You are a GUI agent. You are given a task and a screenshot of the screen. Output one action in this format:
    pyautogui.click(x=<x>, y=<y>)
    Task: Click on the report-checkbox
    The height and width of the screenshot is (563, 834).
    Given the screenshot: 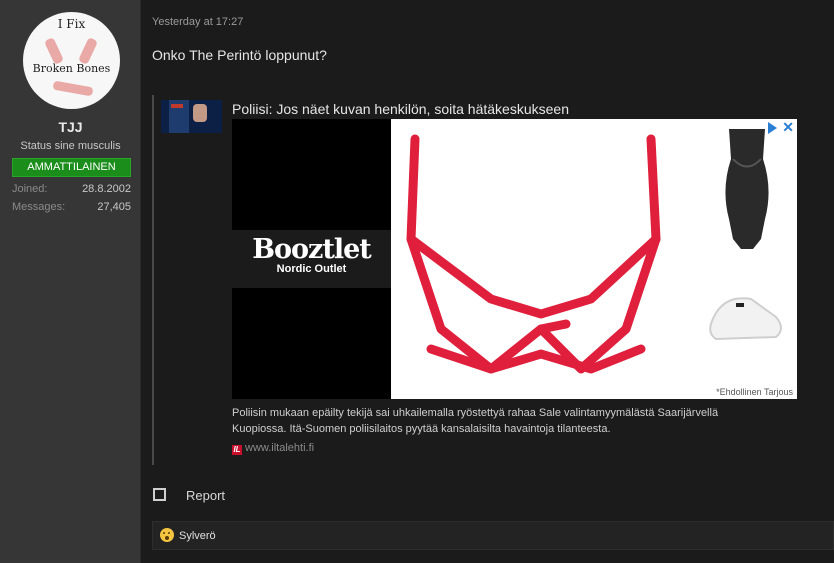 What is the action you would take?
    pyautogui.click(x=159, y=494)
    